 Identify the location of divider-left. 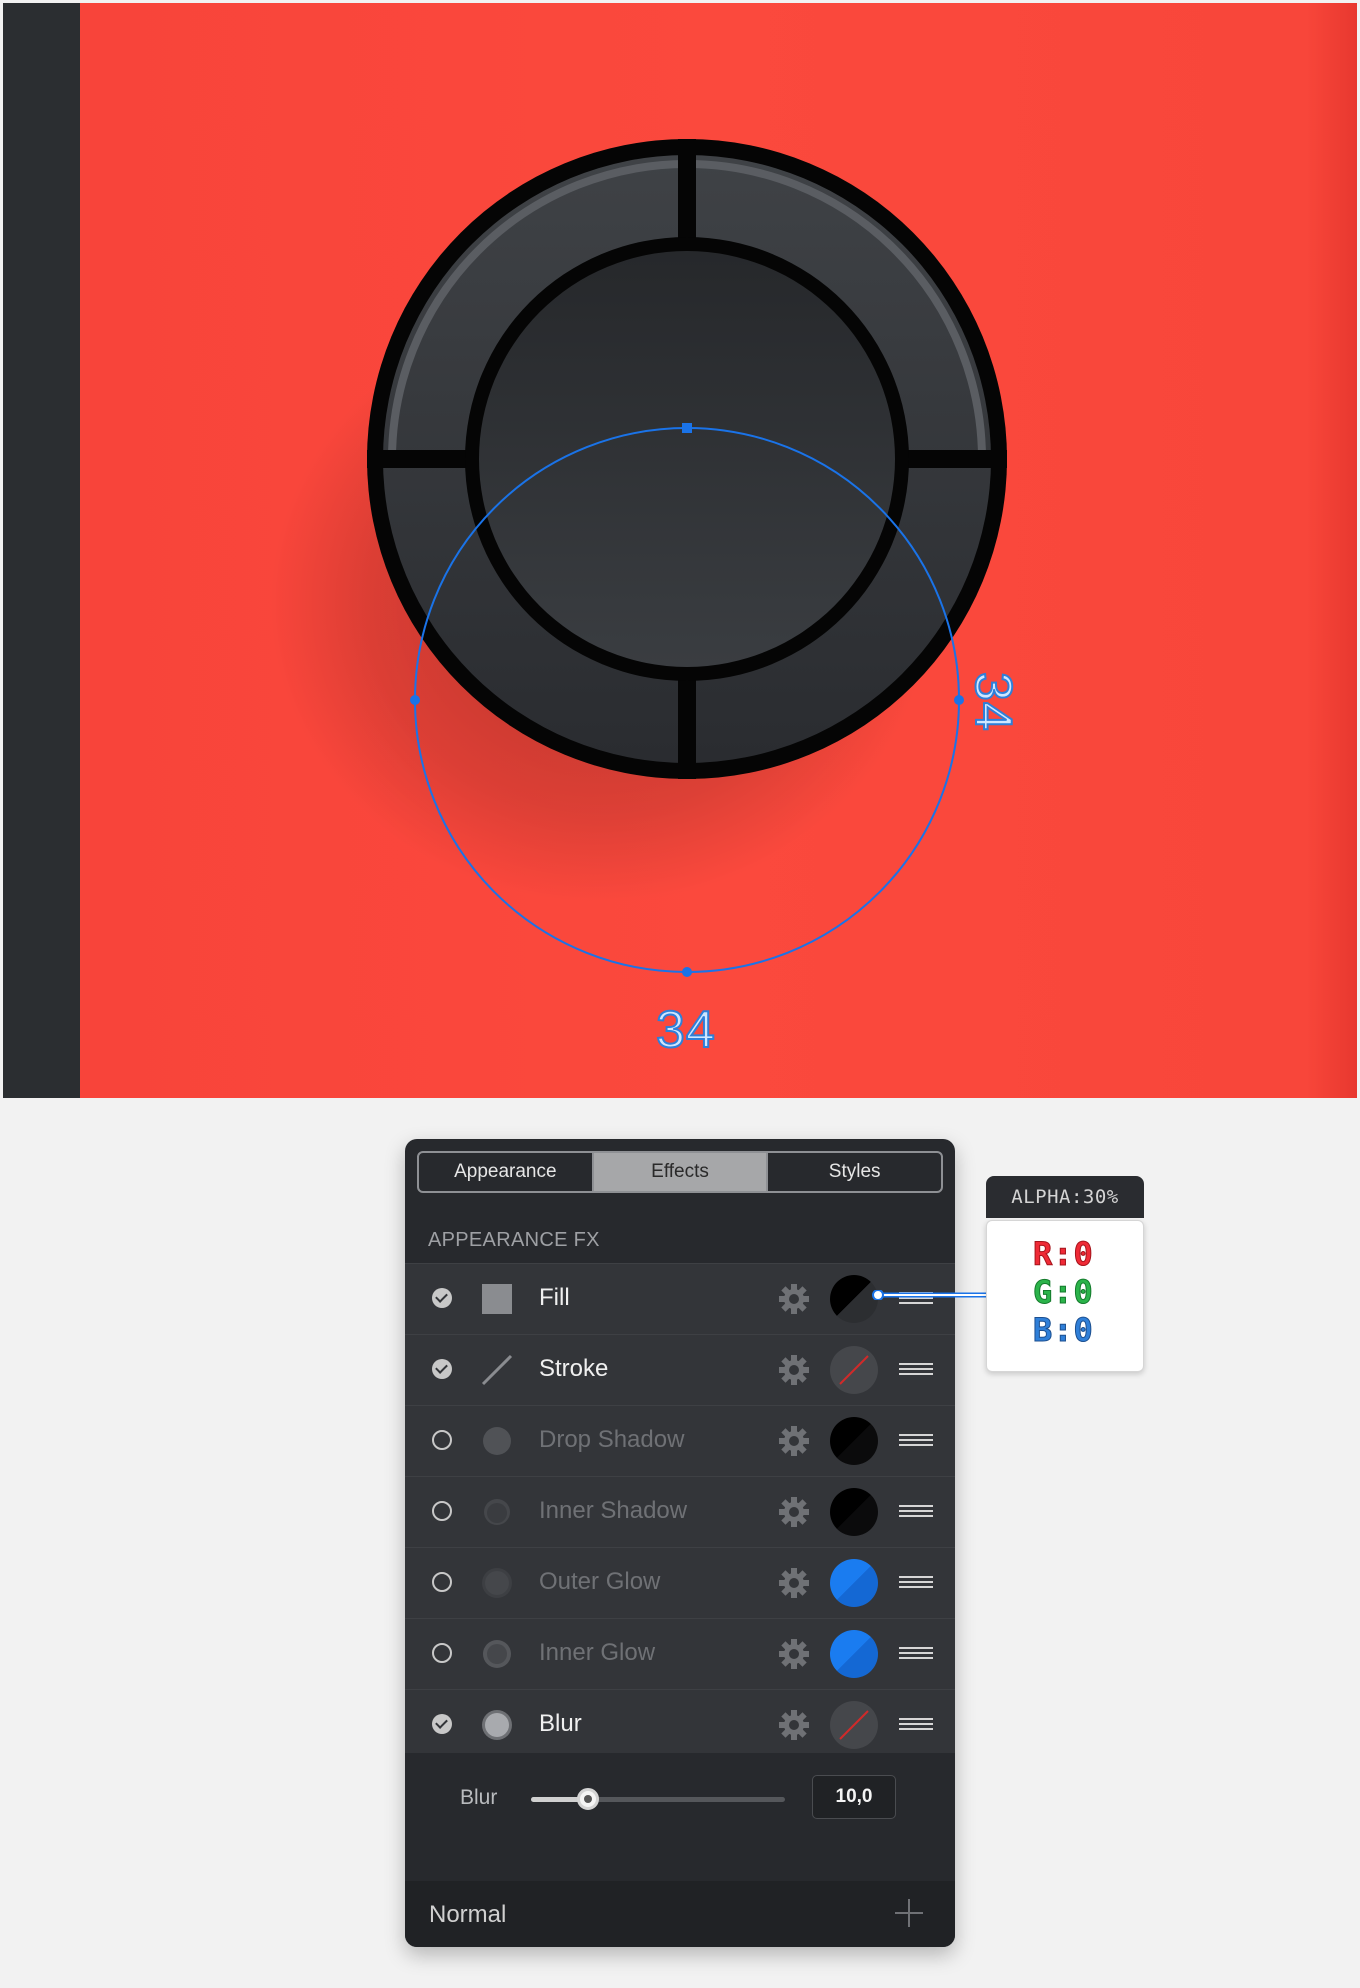
(422, 459).